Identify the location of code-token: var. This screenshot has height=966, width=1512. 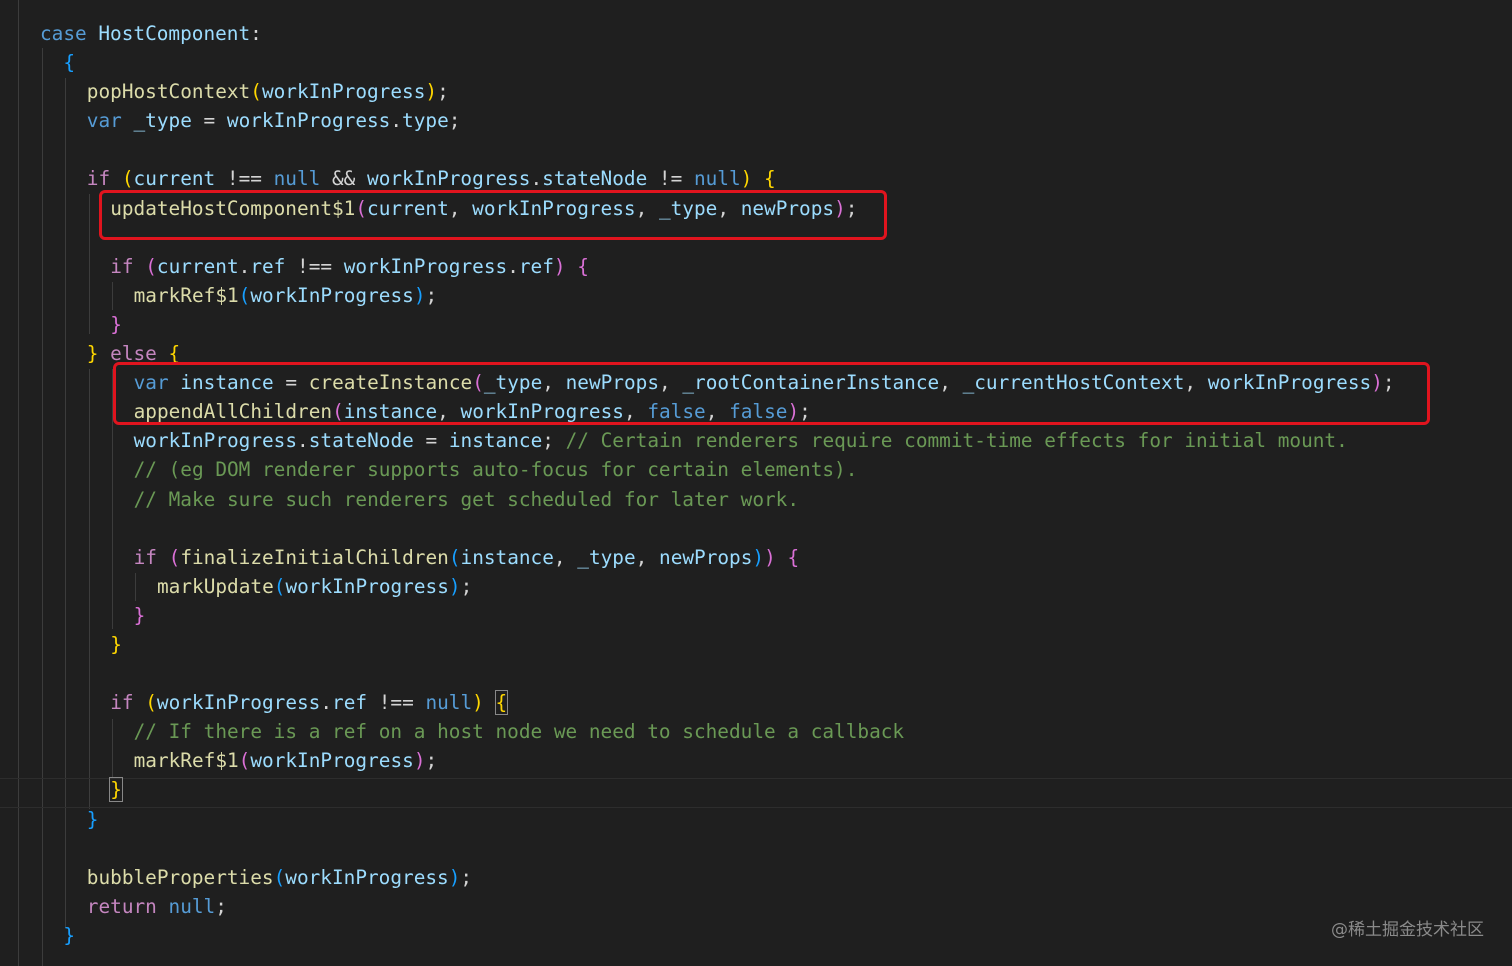
(110, 121).